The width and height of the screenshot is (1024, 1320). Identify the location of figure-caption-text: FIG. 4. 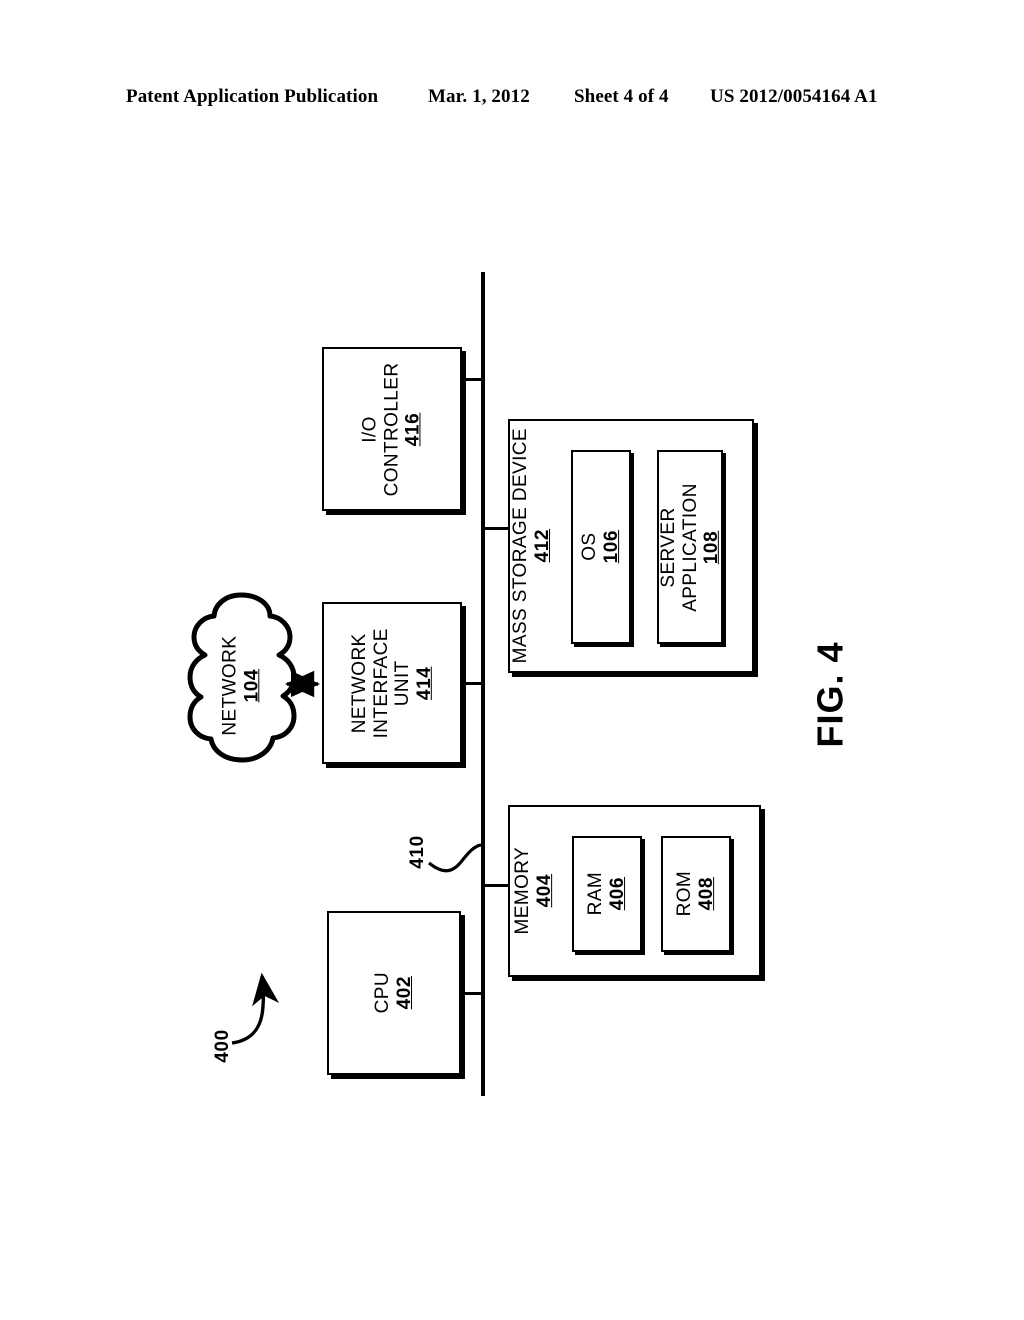
(830, 695).